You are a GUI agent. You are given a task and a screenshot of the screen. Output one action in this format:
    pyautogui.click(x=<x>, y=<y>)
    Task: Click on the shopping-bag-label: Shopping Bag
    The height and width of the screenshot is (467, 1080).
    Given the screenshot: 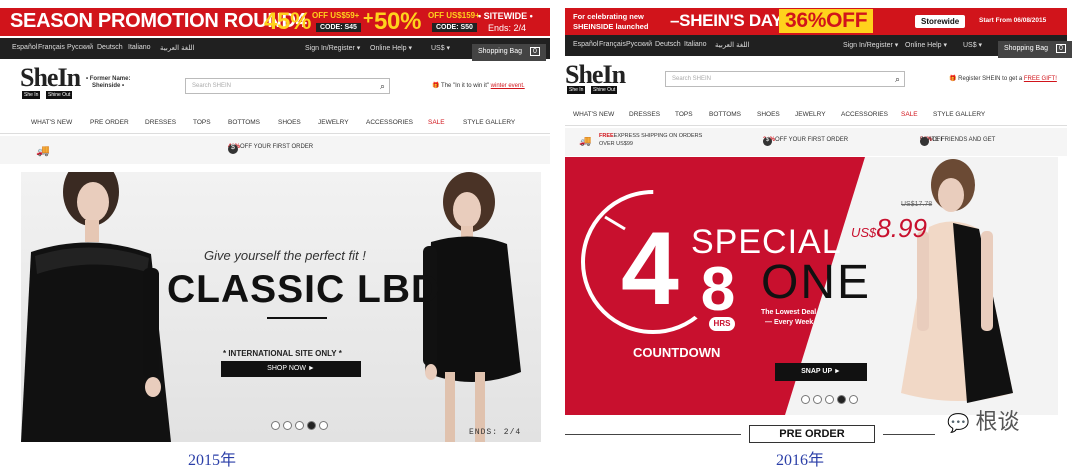 What is the action you would take?
    pyautogui.click(x=500, y=51)
    